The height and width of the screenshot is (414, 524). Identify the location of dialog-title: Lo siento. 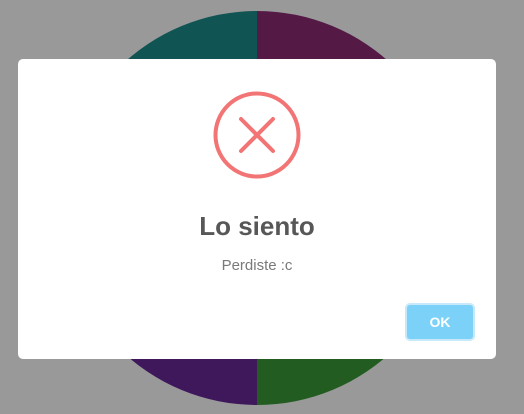
(257, 226).